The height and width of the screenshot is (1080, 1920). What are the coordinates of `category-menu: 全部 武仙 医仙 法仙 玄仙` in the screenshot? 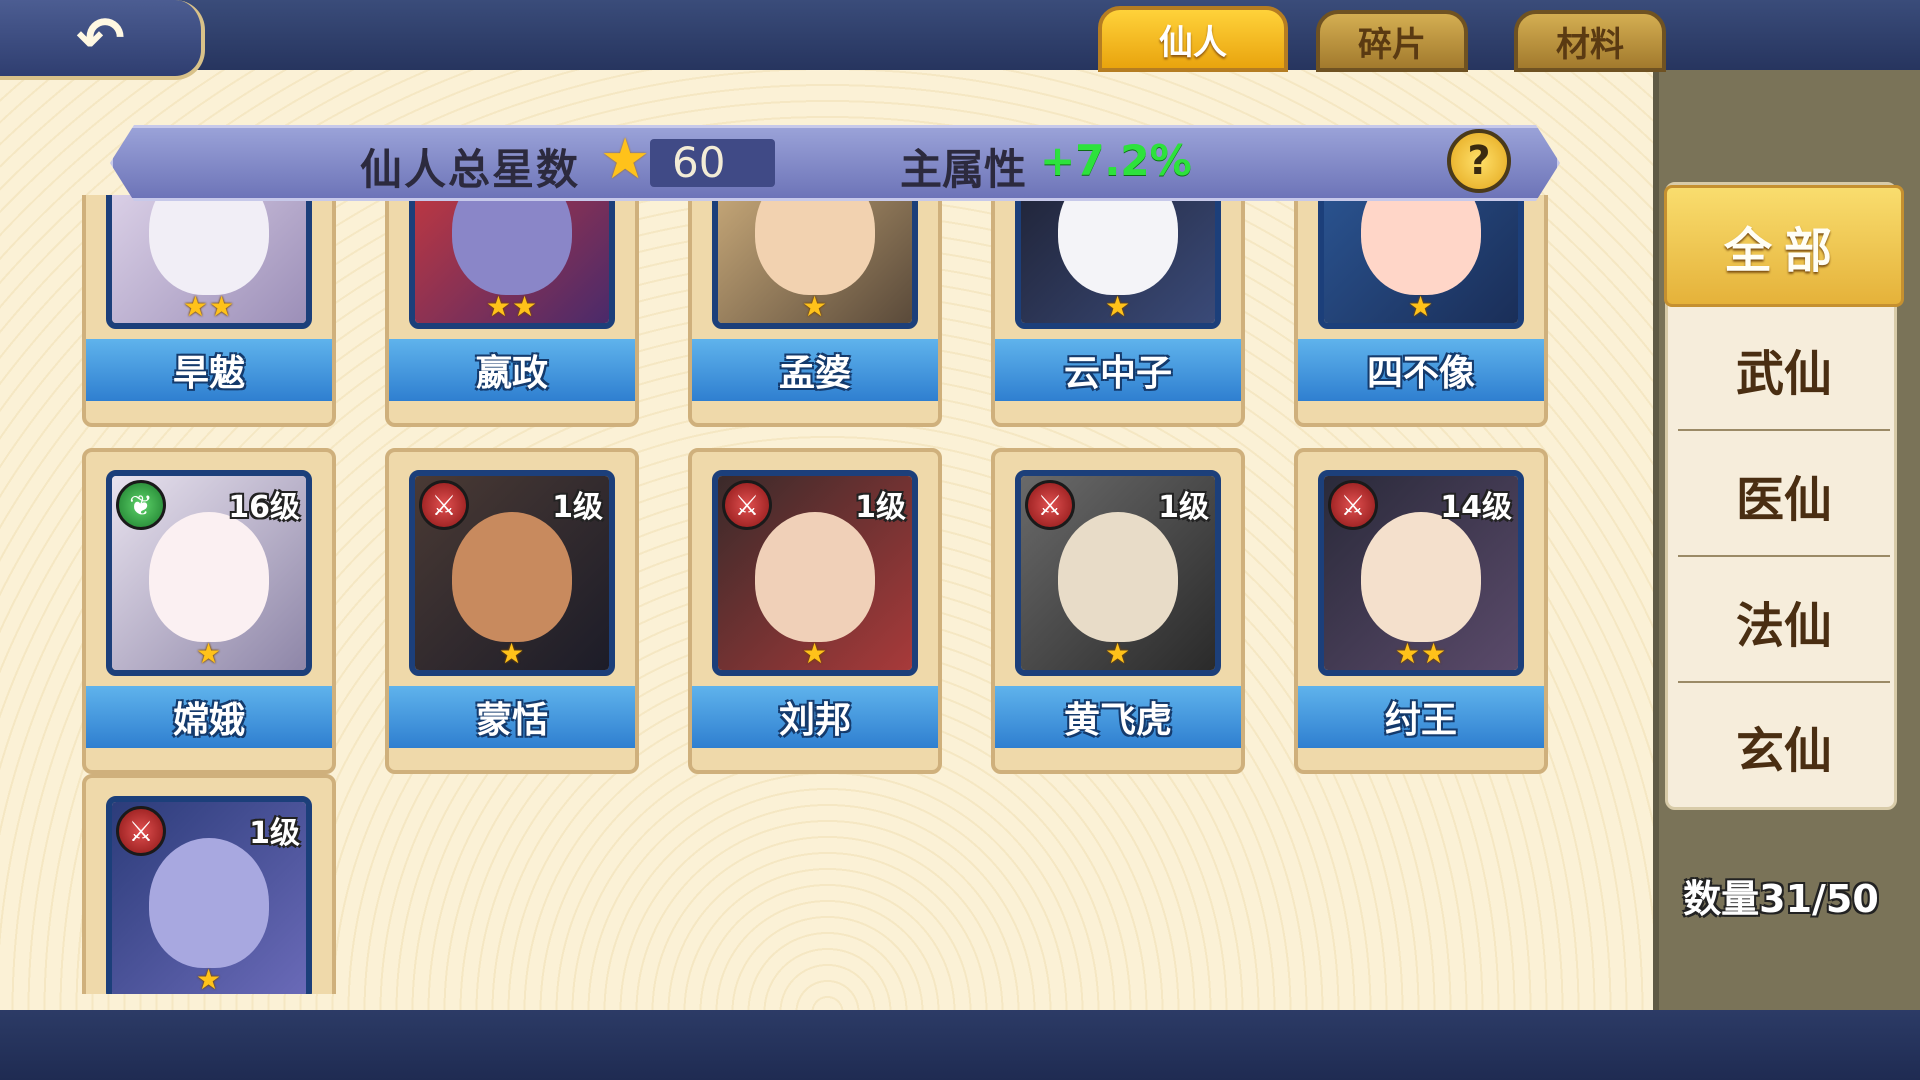 It's located at (1784, 496).